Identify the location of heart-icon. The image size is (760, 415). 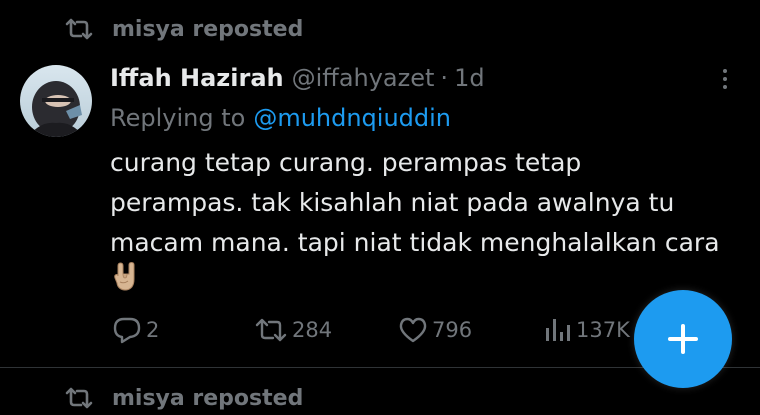
(413, 330).